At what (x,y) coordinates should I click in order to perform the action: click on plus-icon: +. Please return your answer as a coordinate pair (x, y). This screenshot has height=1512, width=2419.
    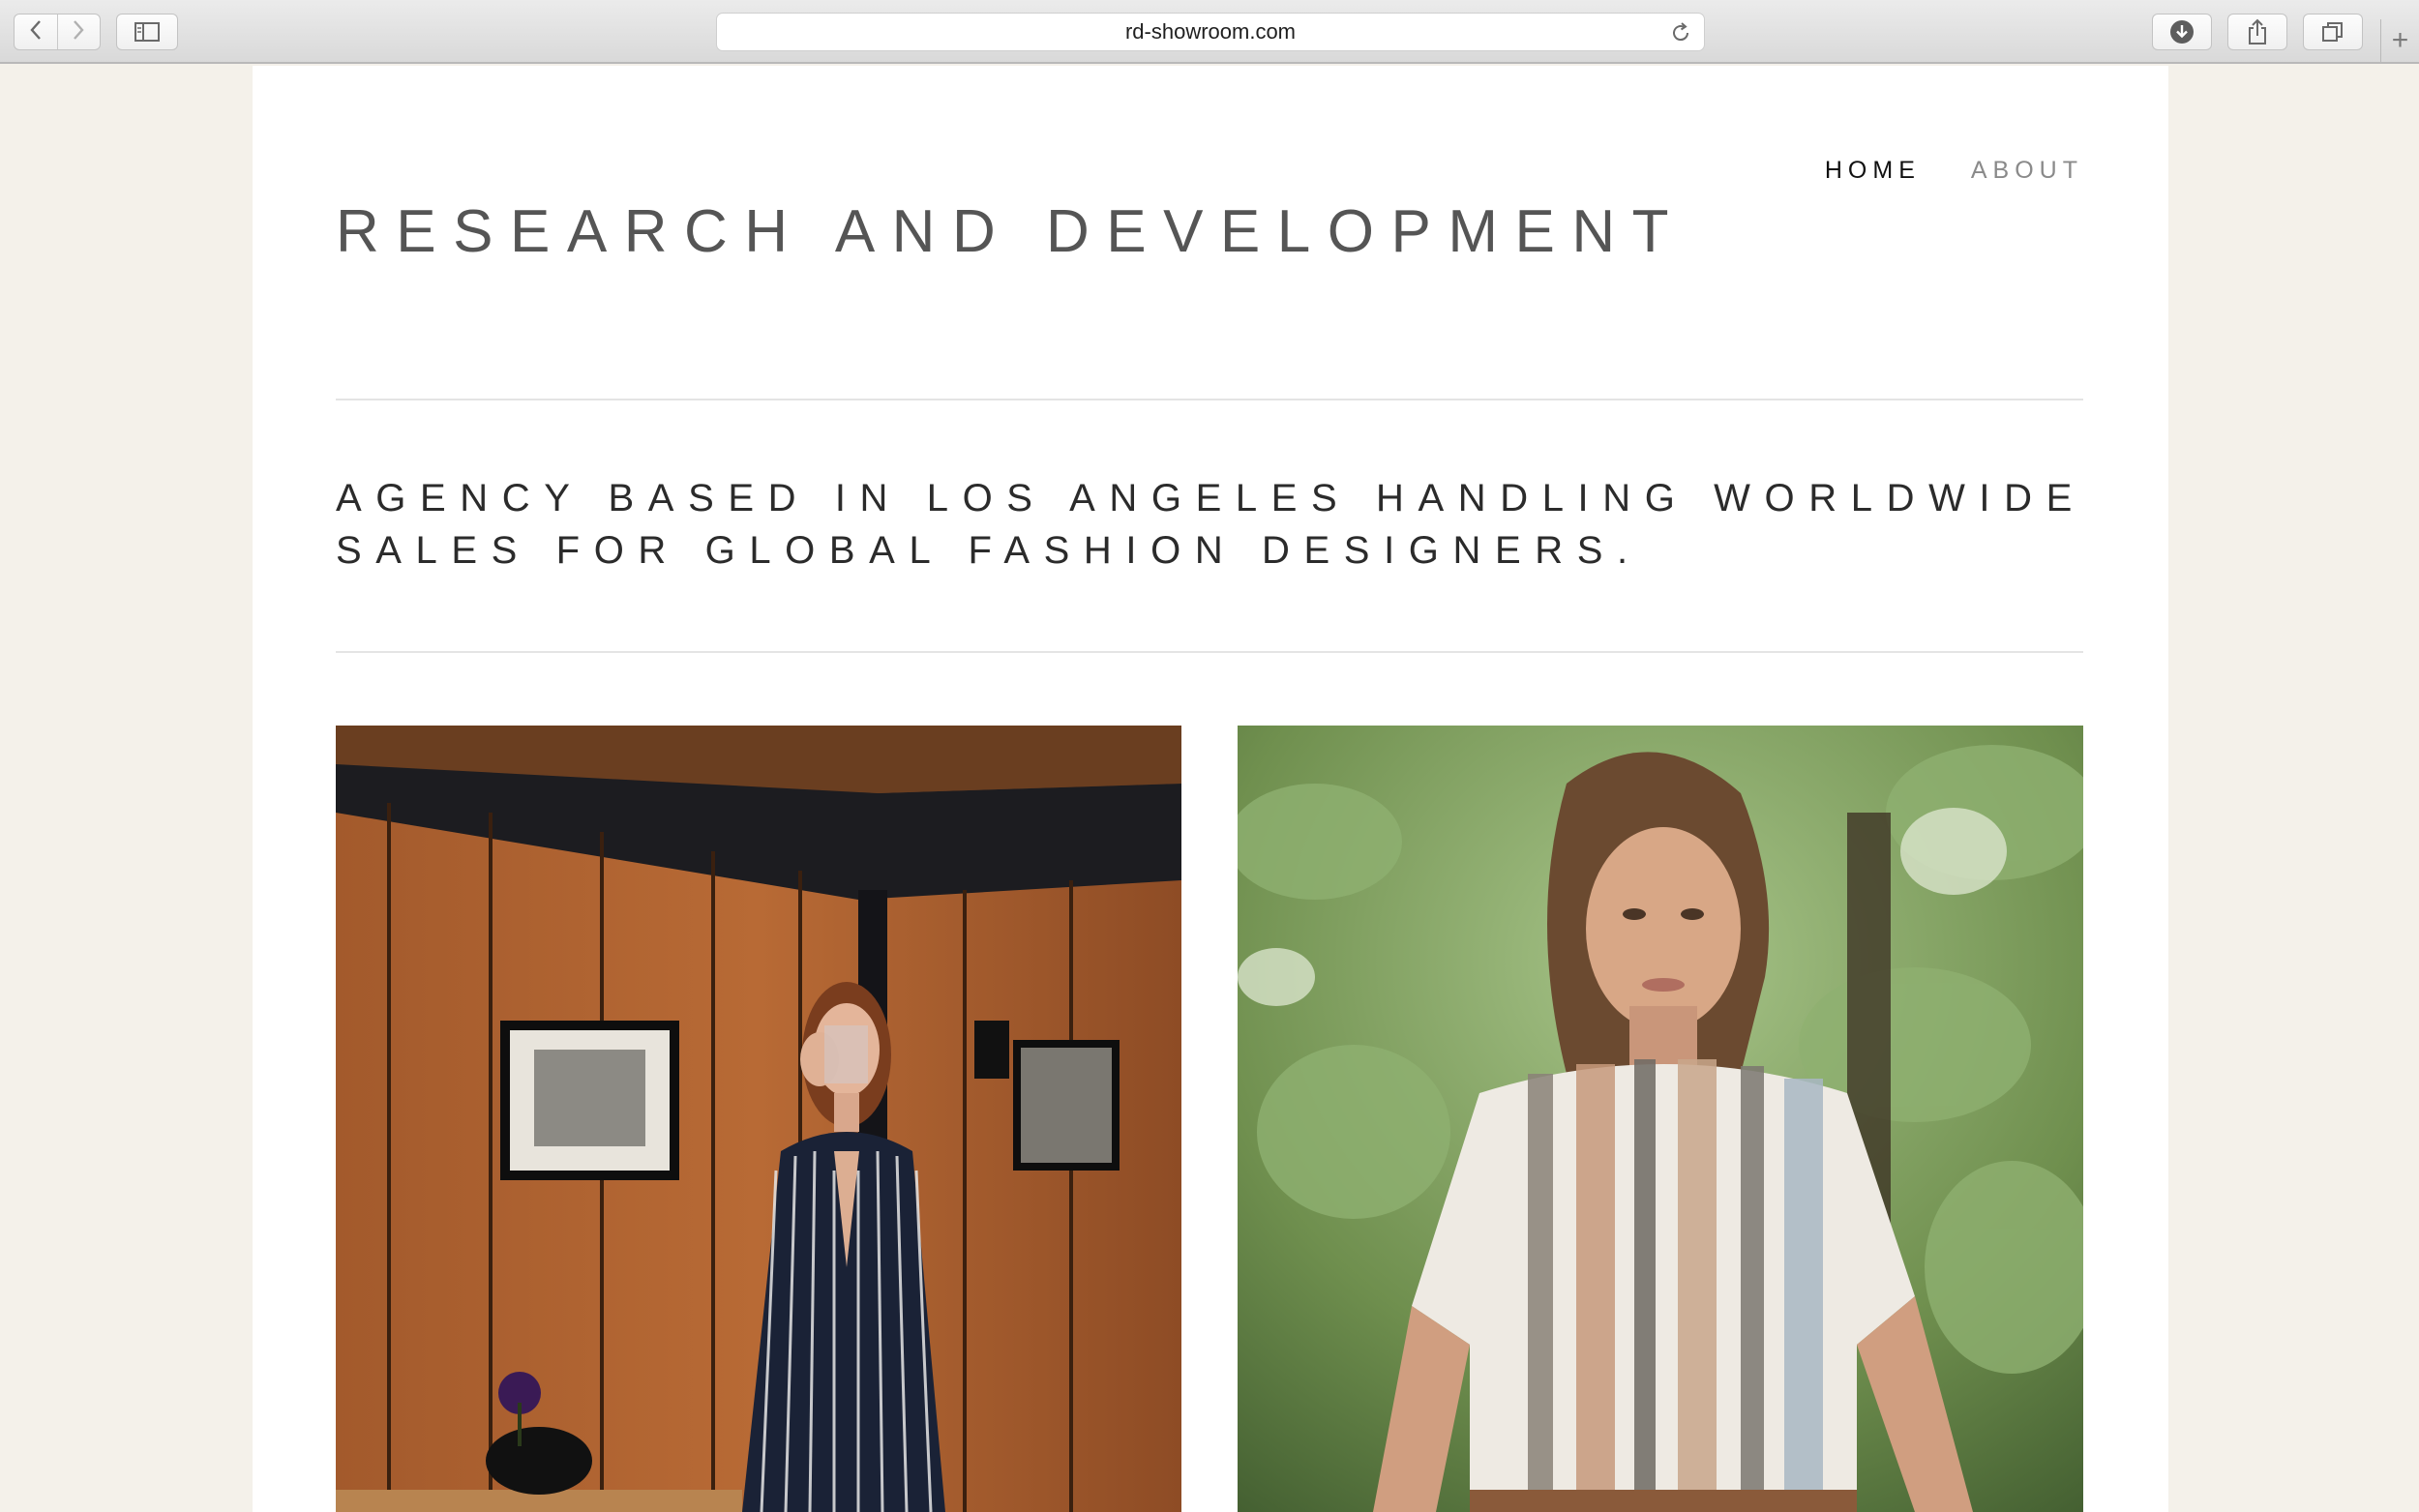
    Looking at the image, I should click on (2400, 40).